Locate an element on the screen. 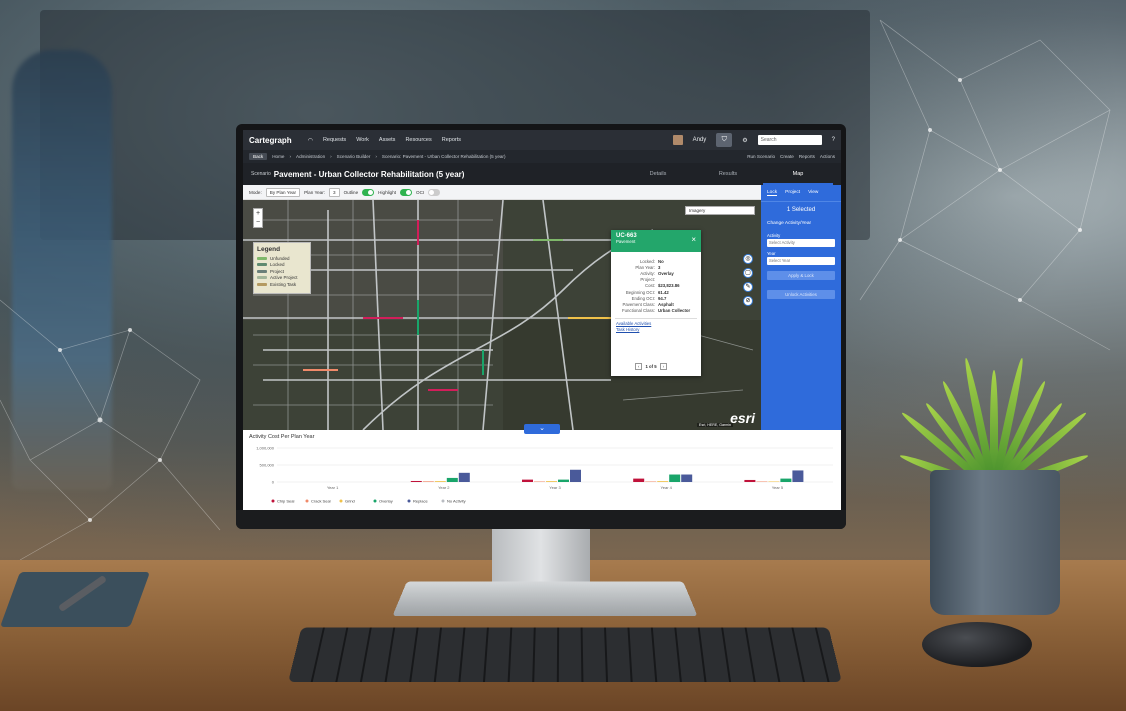 This screenshot has height=711, width=1126. plan-year-select: 3 is located at coordinates (334, 192).